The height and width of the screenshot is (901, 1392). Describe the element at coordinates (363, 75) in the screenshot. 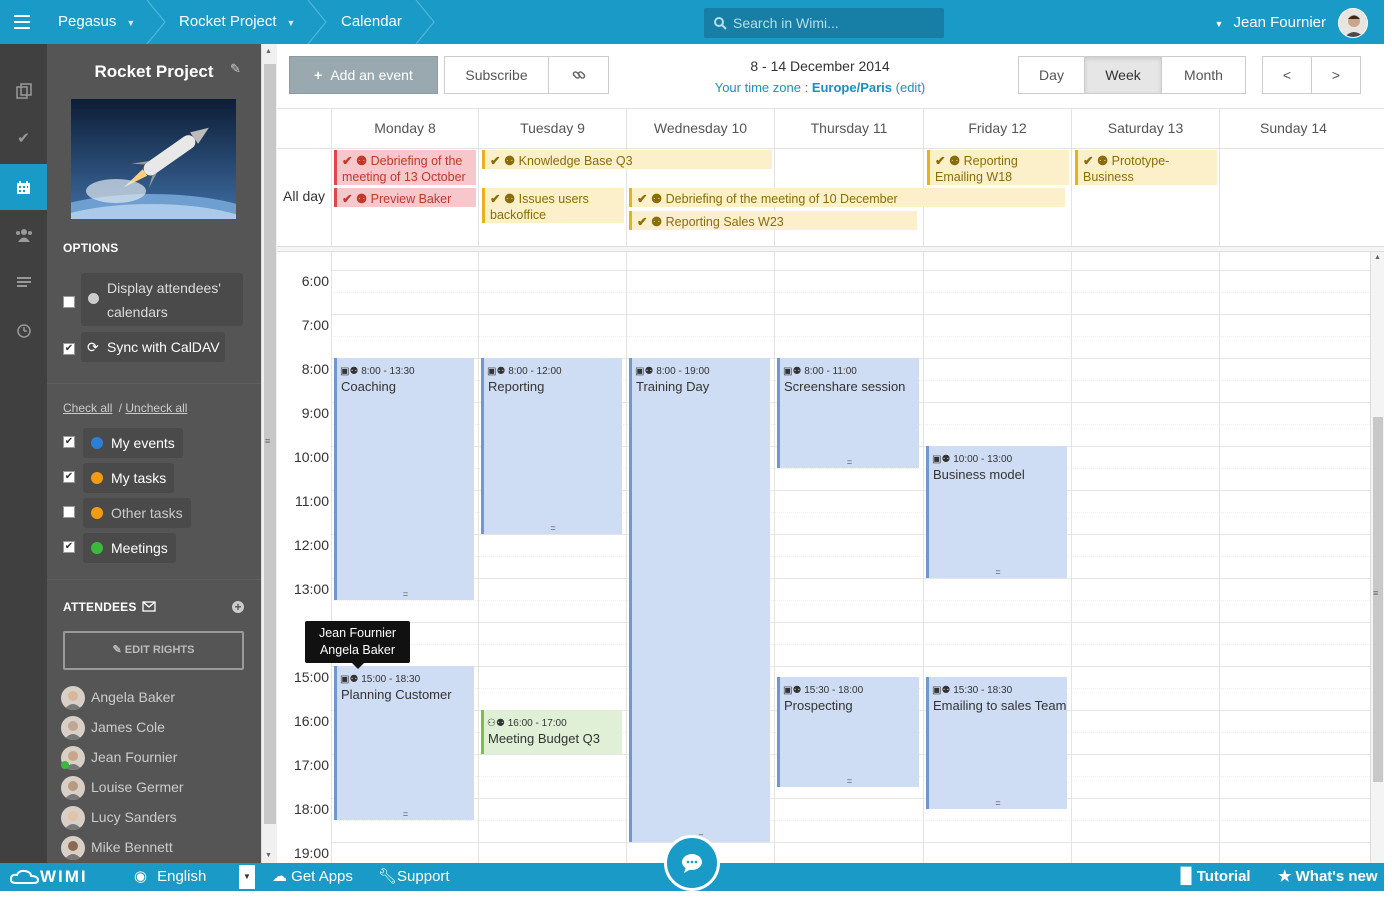

I see `add-event-button: + Add an event` at that location.